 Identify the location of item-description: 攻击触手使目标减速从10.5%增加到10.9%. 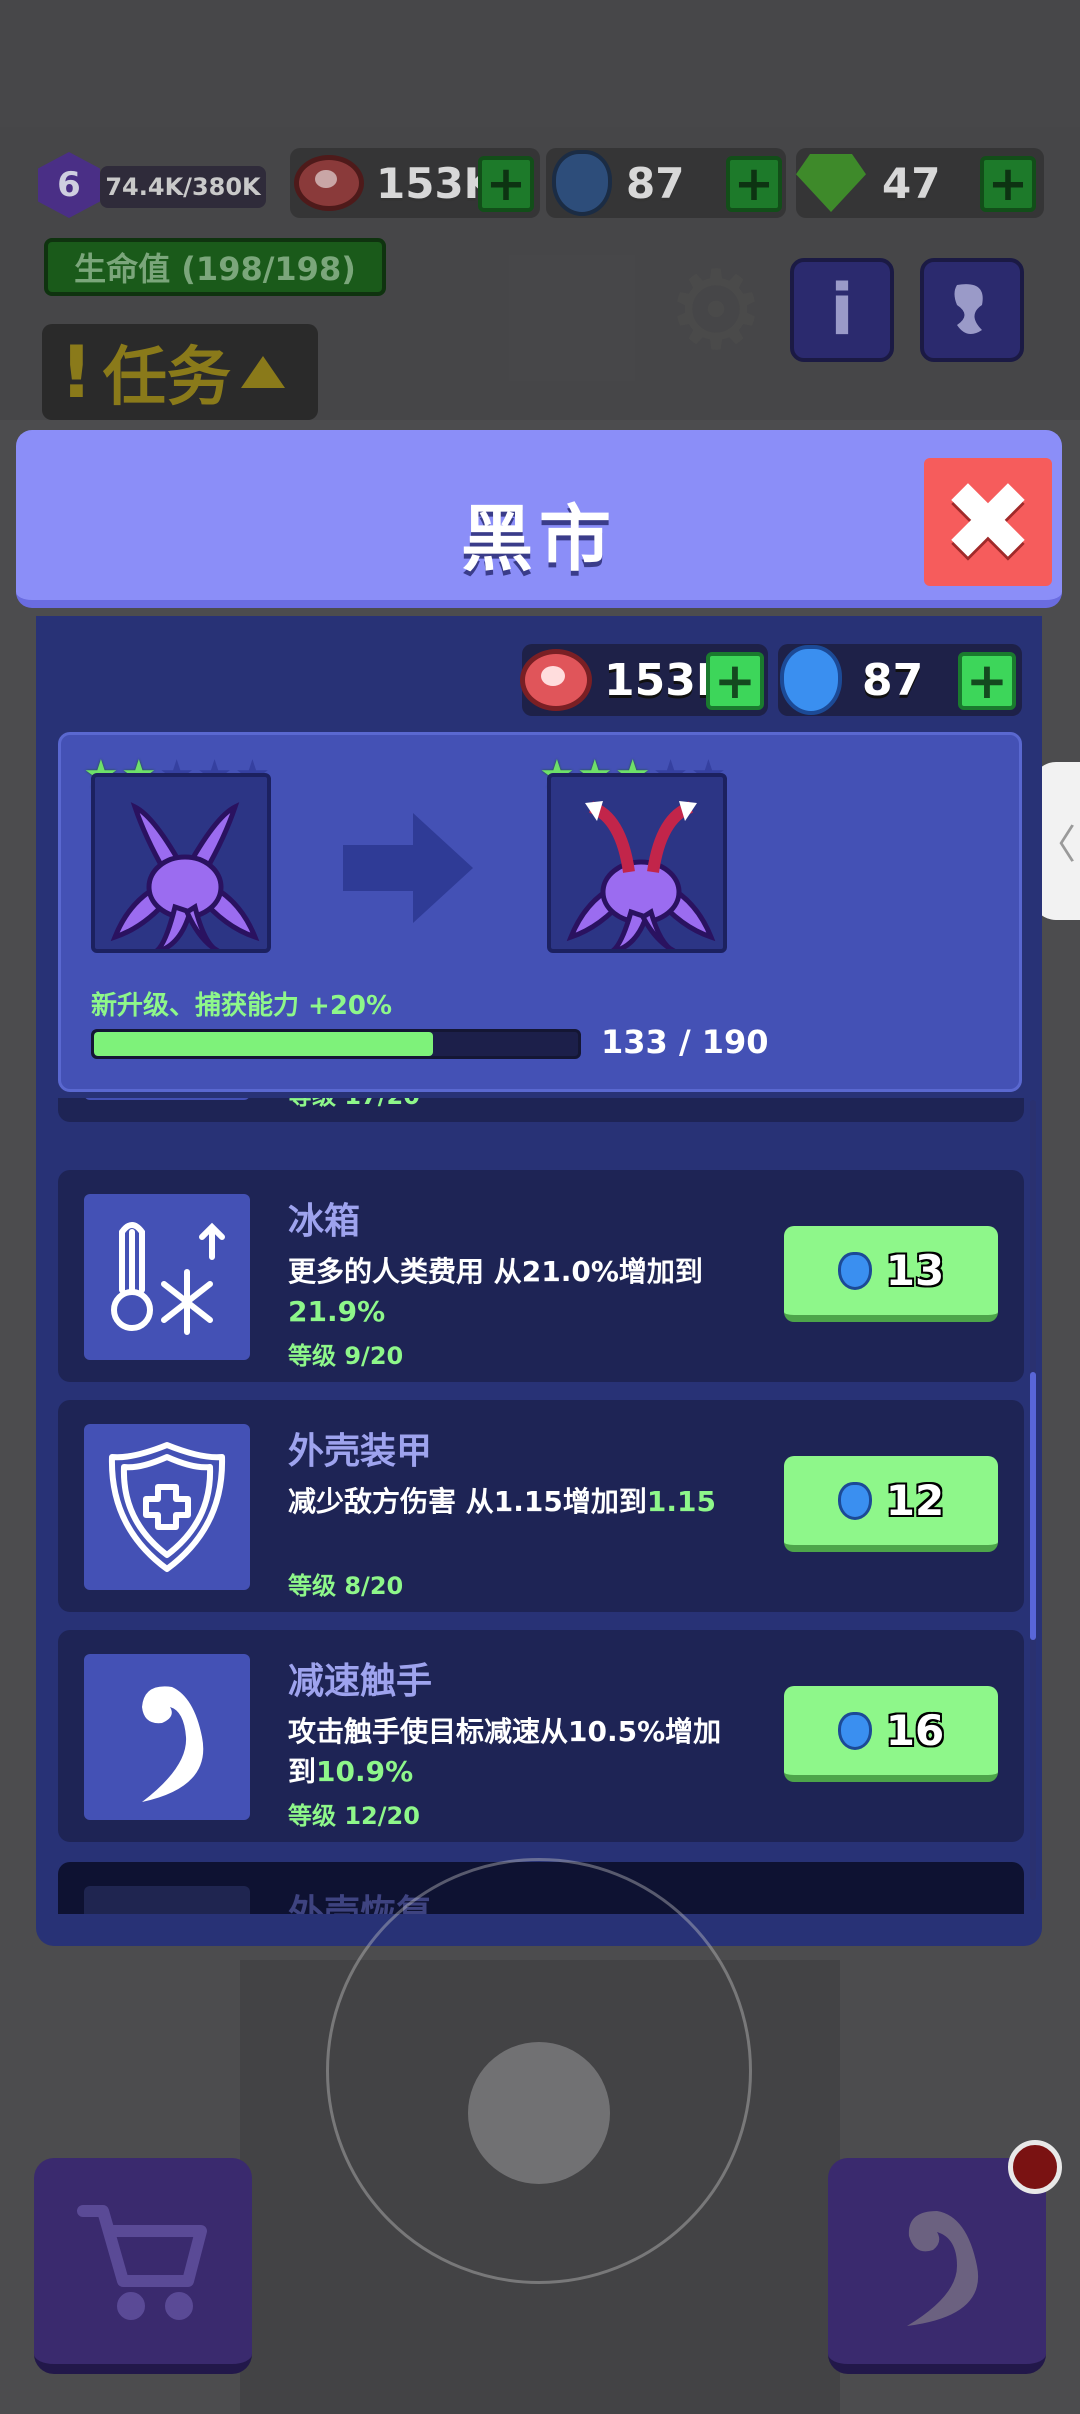
(518, 1752).